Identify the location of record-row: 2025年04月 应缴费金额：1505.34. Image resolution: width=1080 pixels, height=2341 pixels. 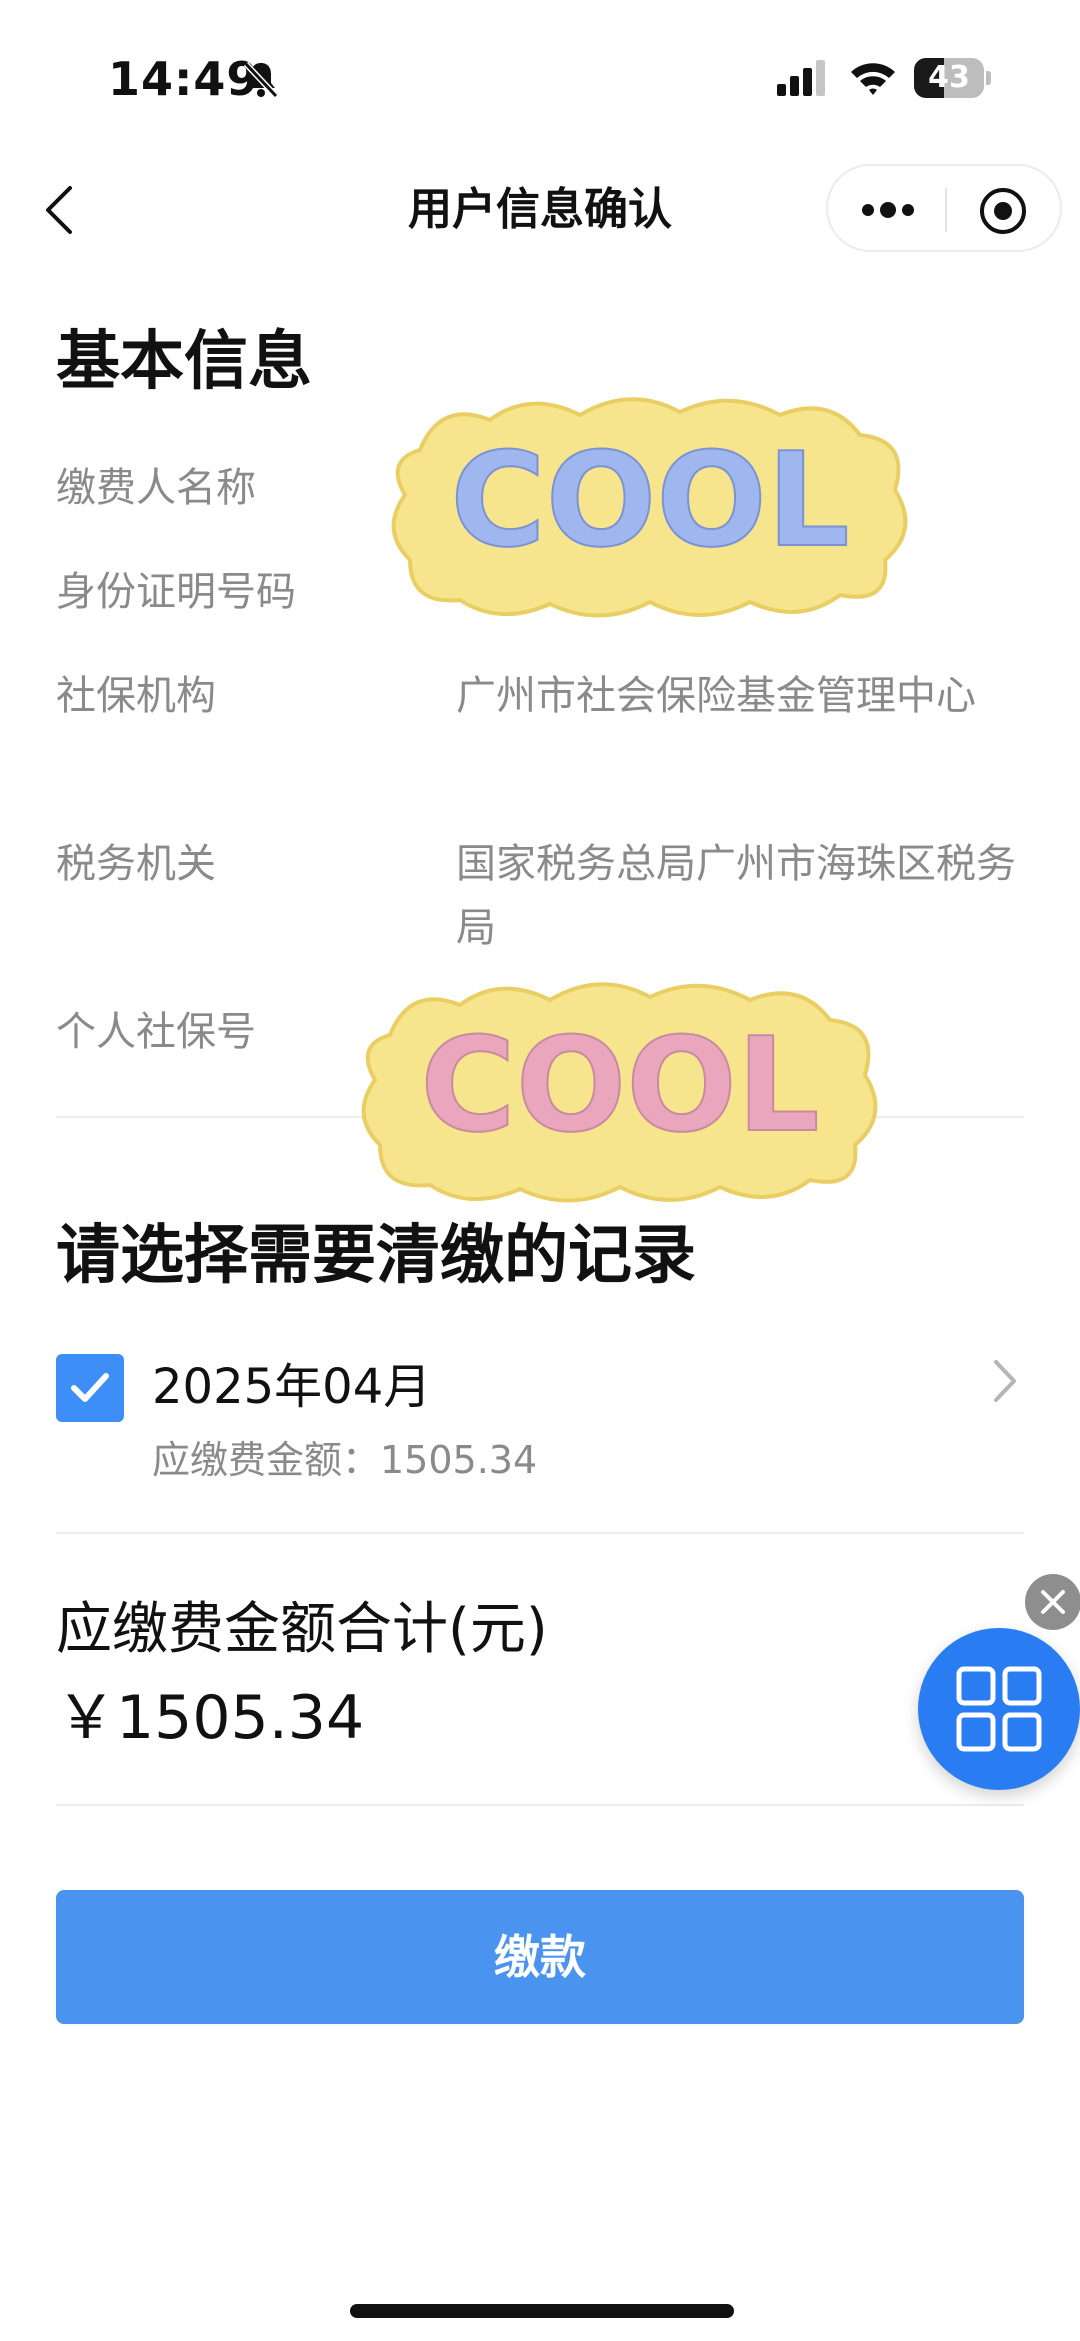
(540, 1415).